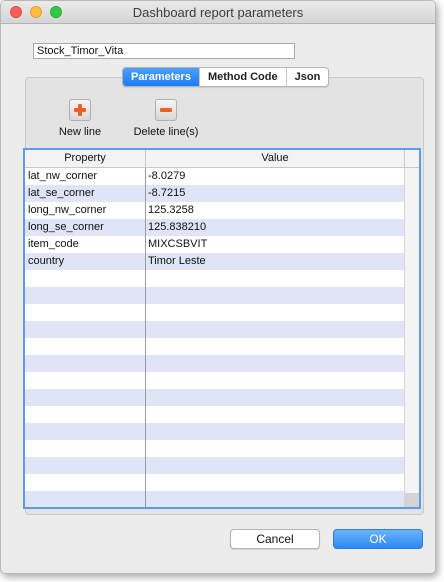 The image size is (444, 582). I want to click on title-bar: Dashboard report parameters, so click(218, 12).